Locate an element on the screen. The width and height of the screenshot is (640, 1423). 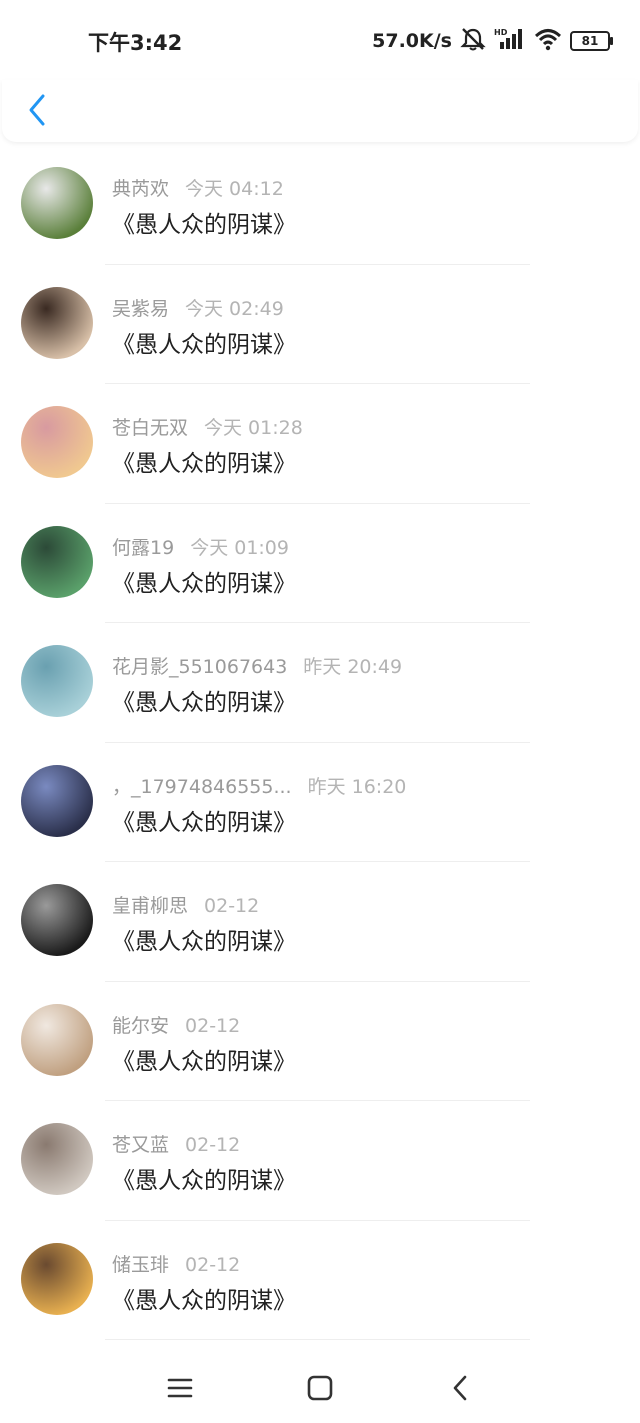
message-time: 今天 02:49 is located at coordinates (234, 308).